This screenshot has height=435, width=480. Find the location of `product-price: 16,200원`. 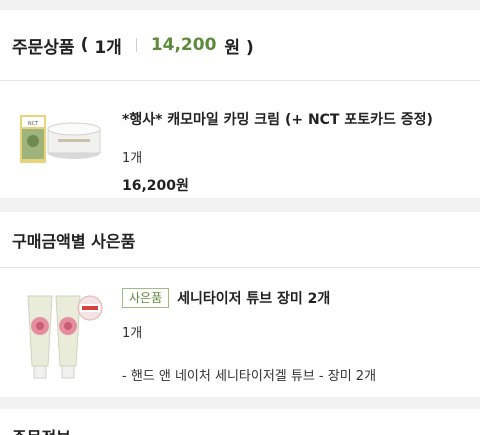

product-price: 16,200원 is located at coordinates (155, 186).